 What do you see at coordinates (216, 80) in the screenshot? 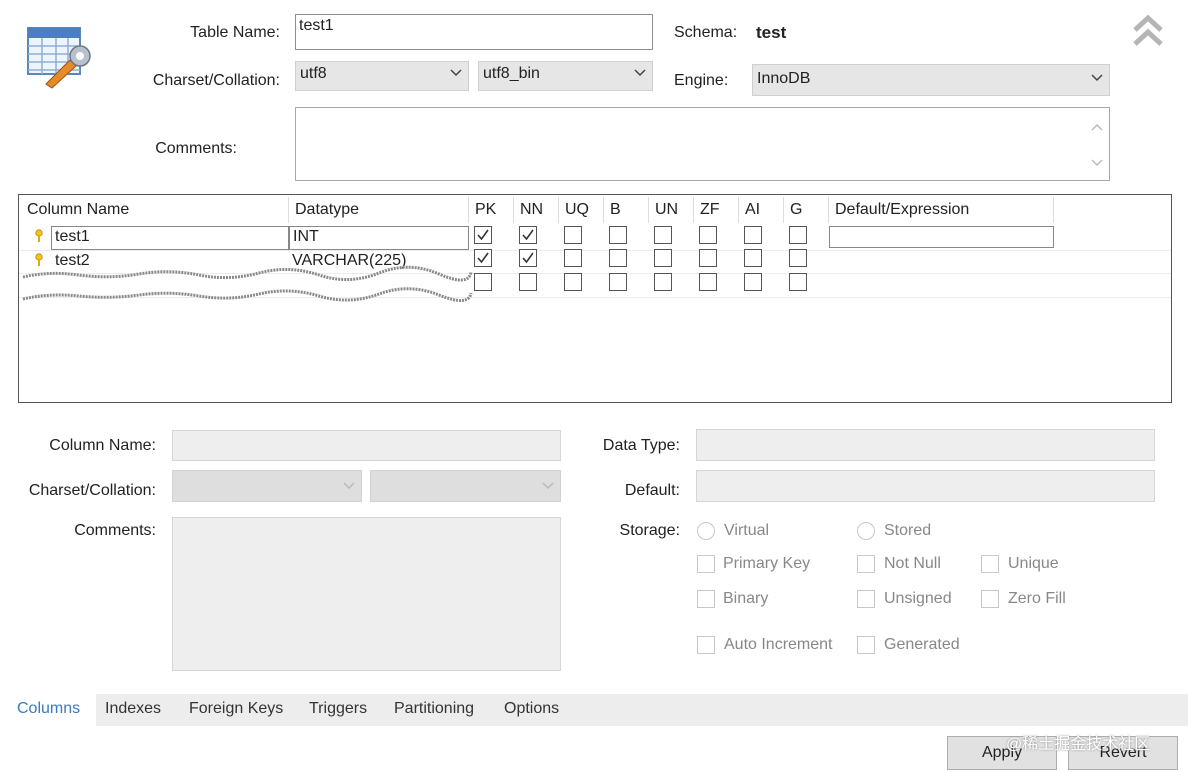
I see `charset-collation-label: Charset/Collation:` at bounding box center [216, 80].